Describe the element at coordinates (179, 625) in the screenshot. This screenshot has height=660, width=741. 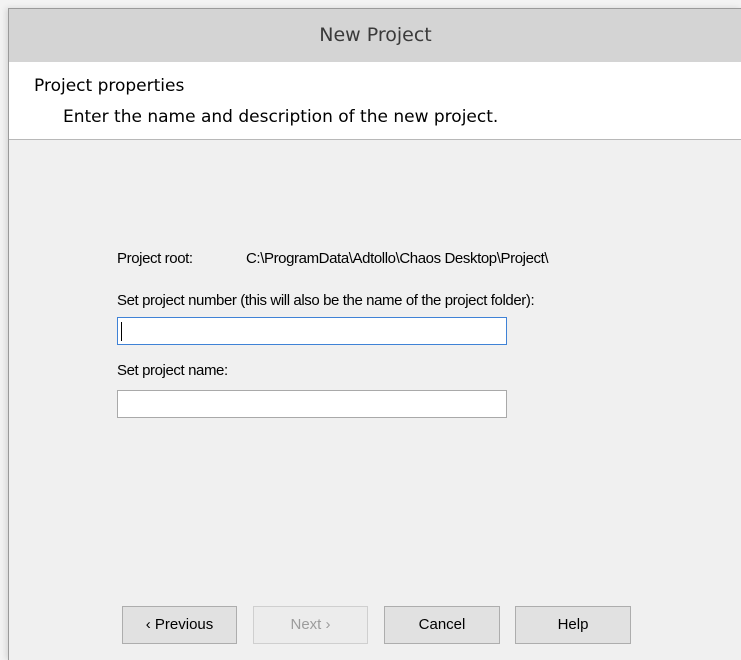
I see `previous-button: ‹ Previous` at that location.